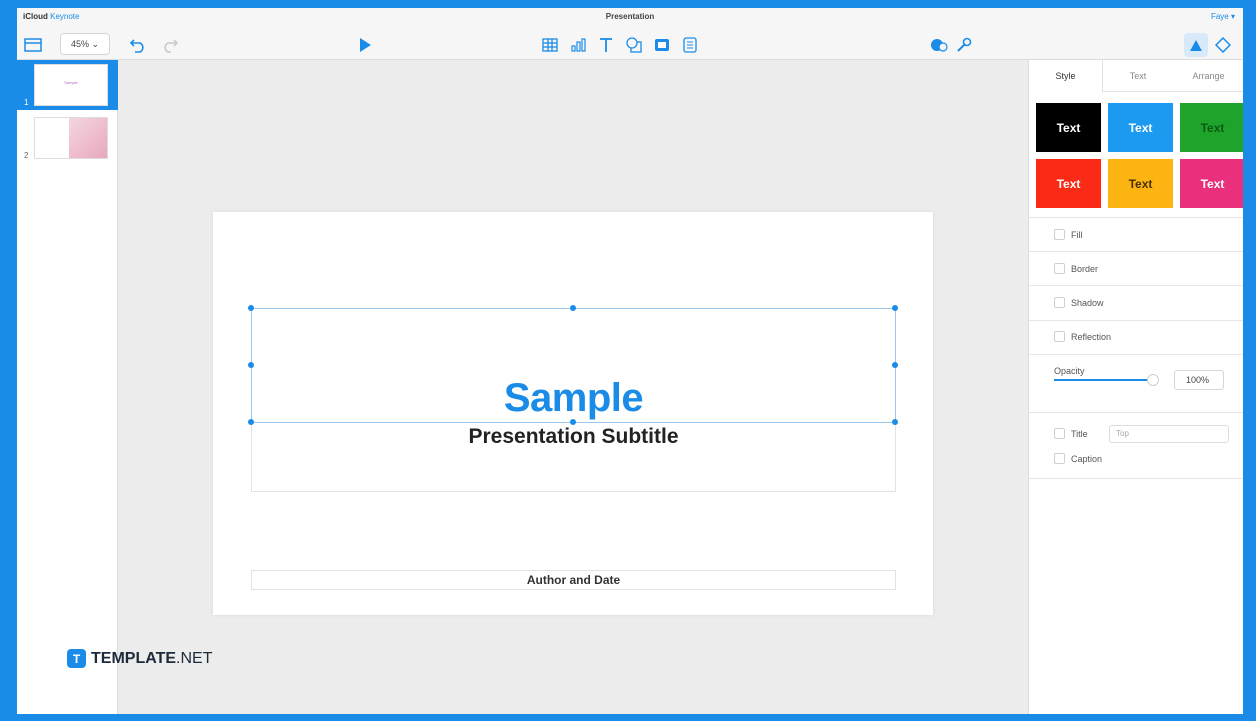 This screenshot has height=721, width=1256. I want to click on comment-icon, so click(690, 45).